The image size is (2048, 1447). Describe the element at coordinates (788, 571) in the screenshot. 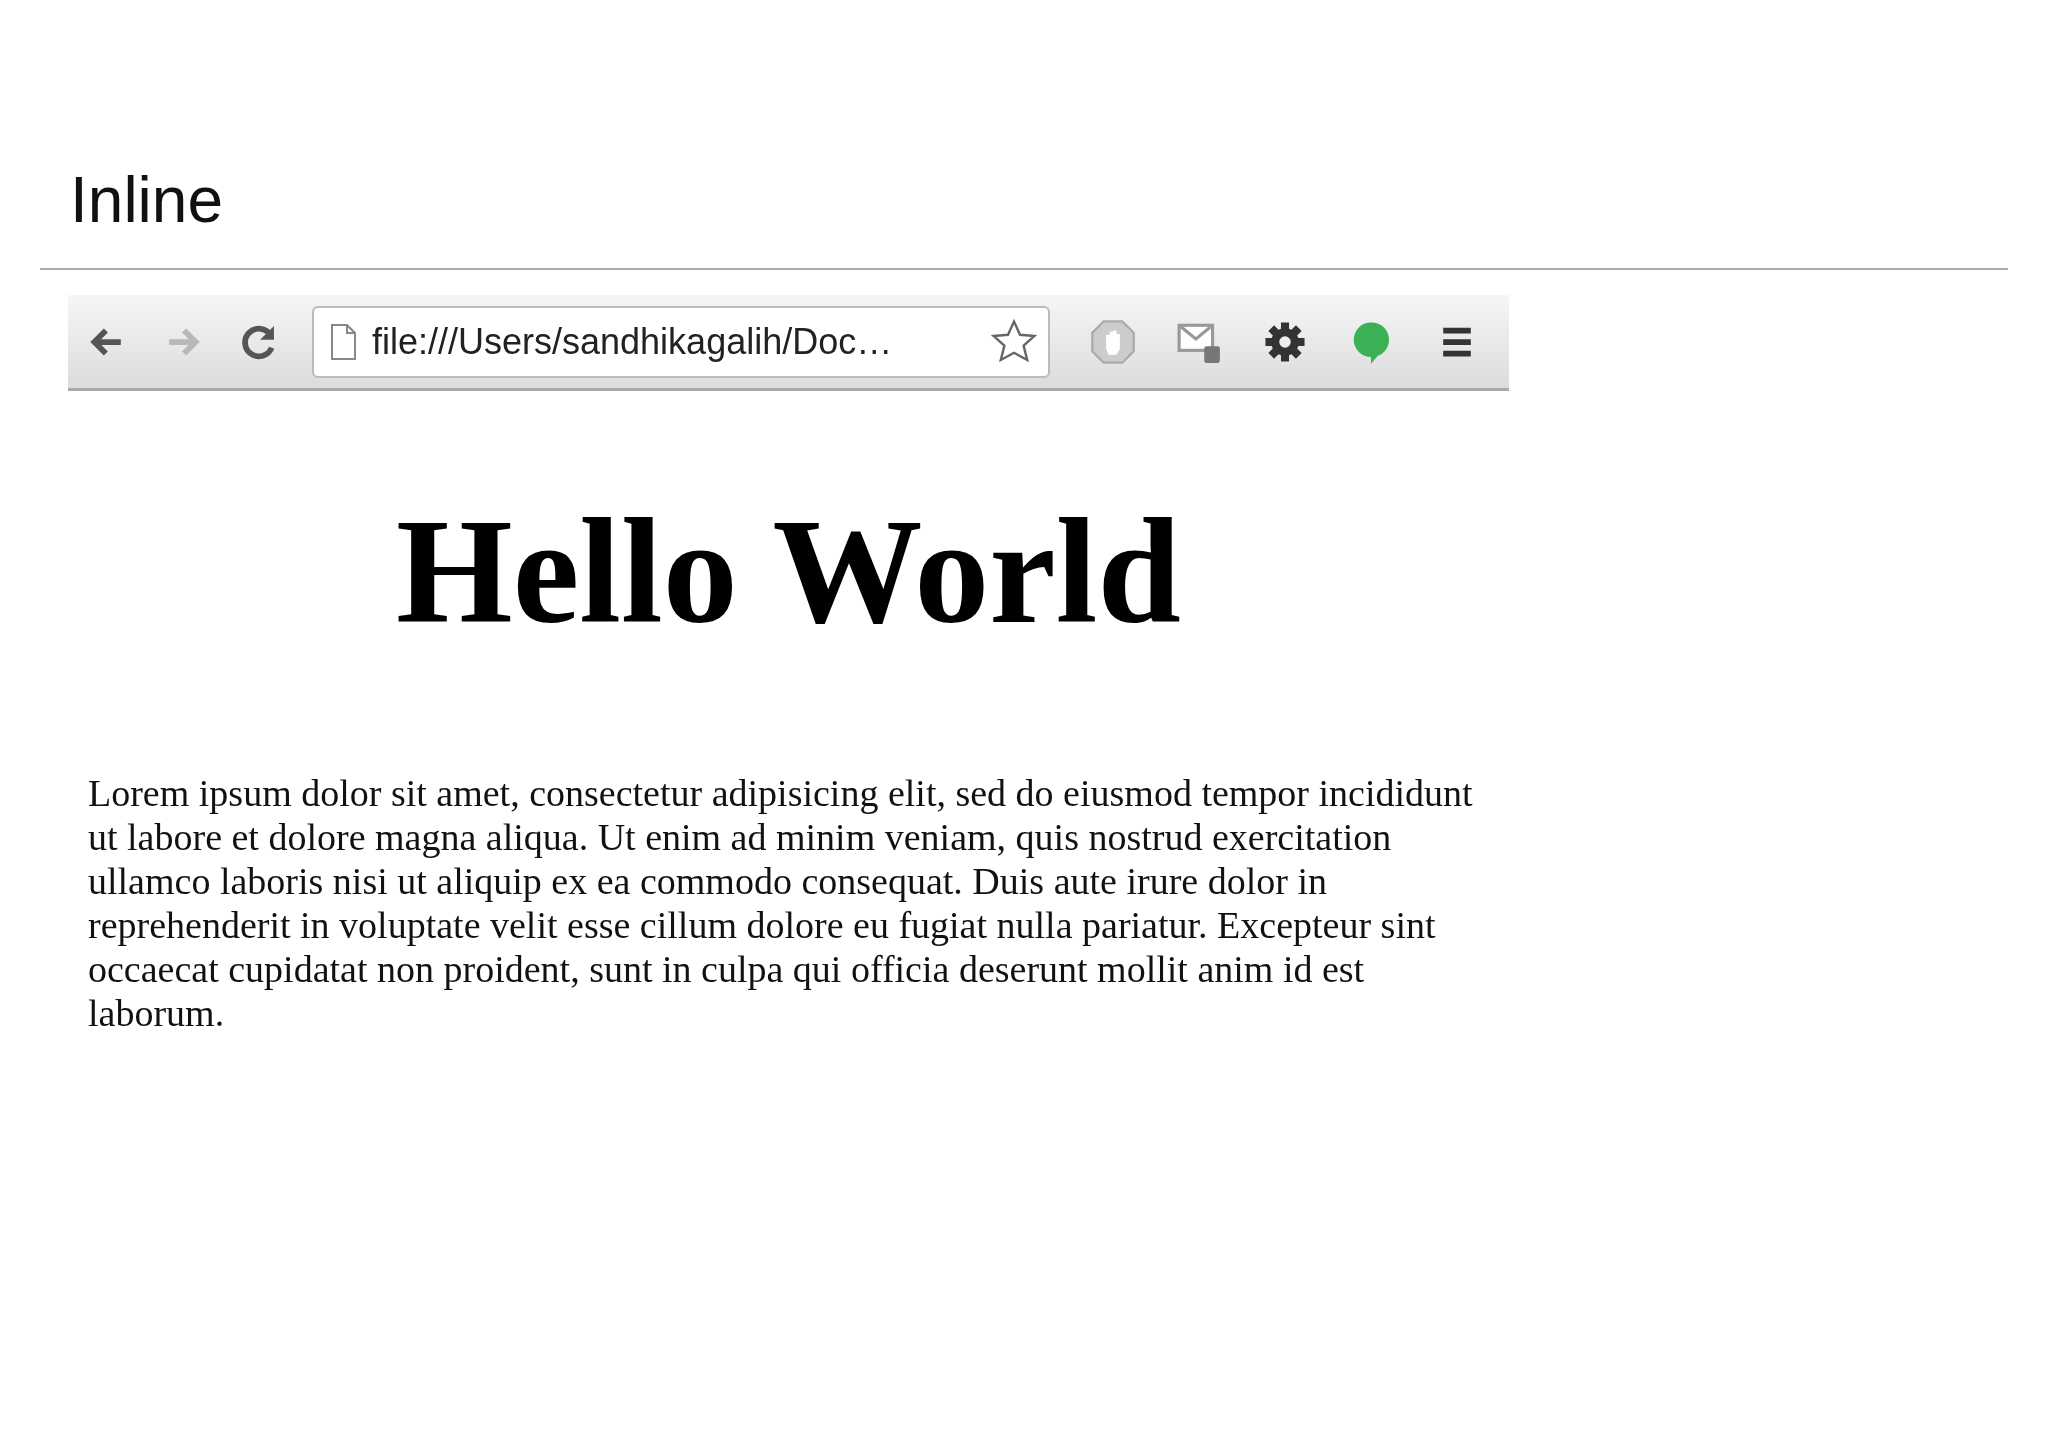

I see `page-heading: Hello World` at that location.